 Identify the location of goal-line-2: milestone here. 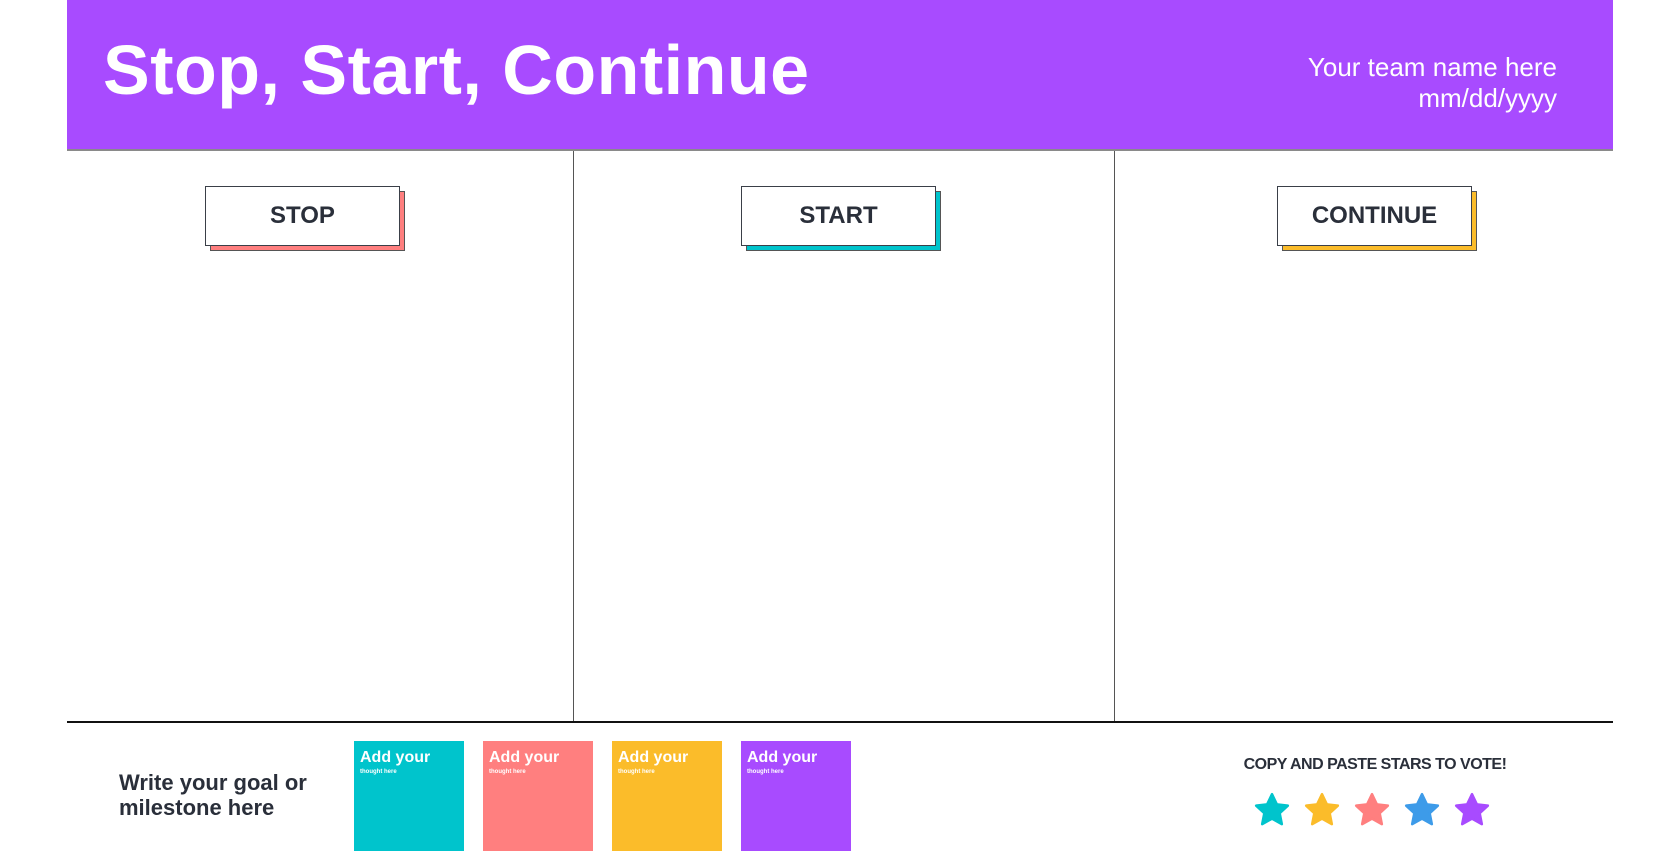
(197, 807).